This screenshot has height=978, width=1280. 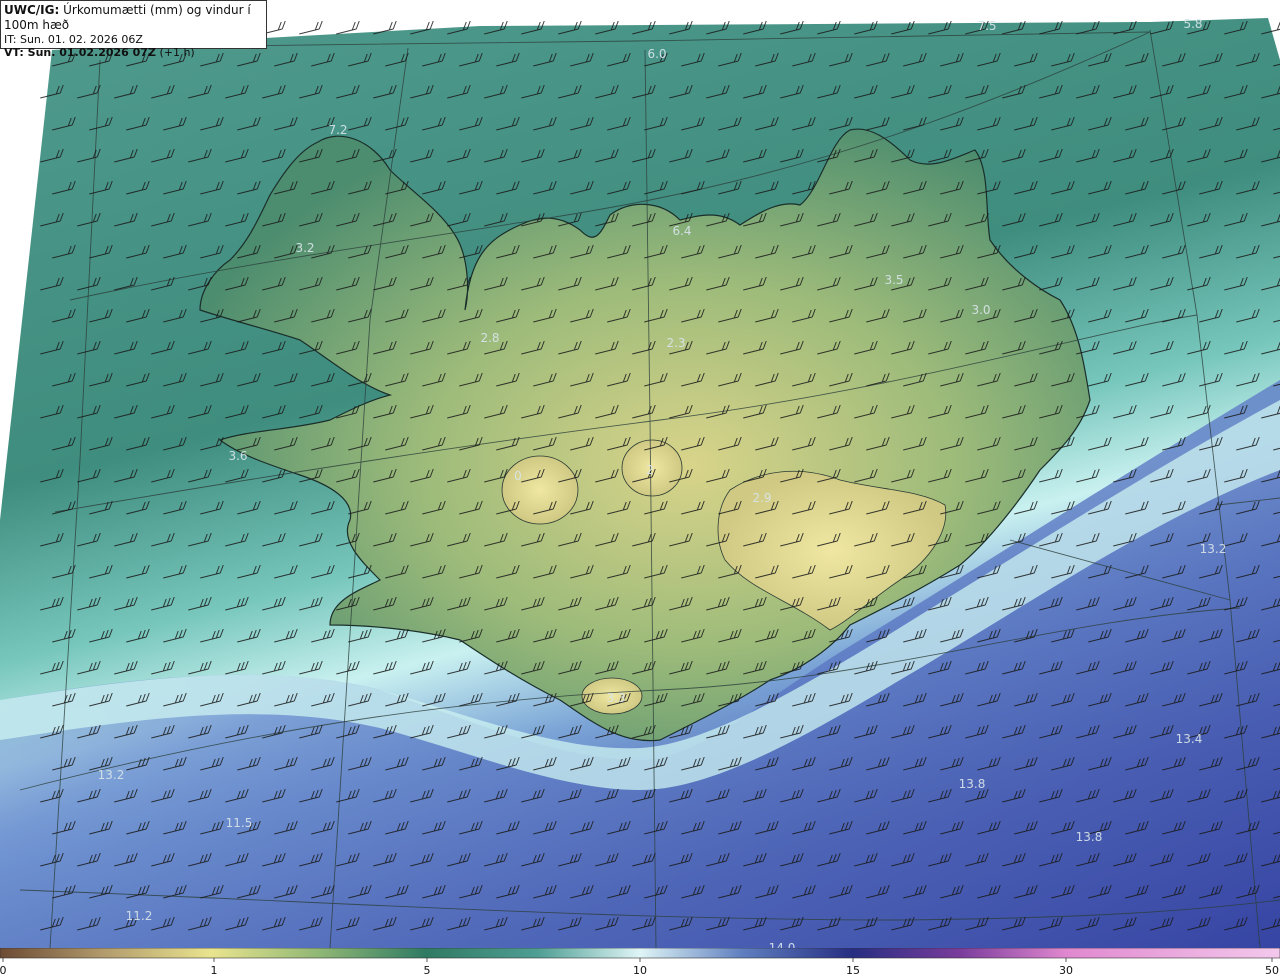 I want to click on colorbar: 0 1 5 10 15 30 50, so click(x=640, y=963).